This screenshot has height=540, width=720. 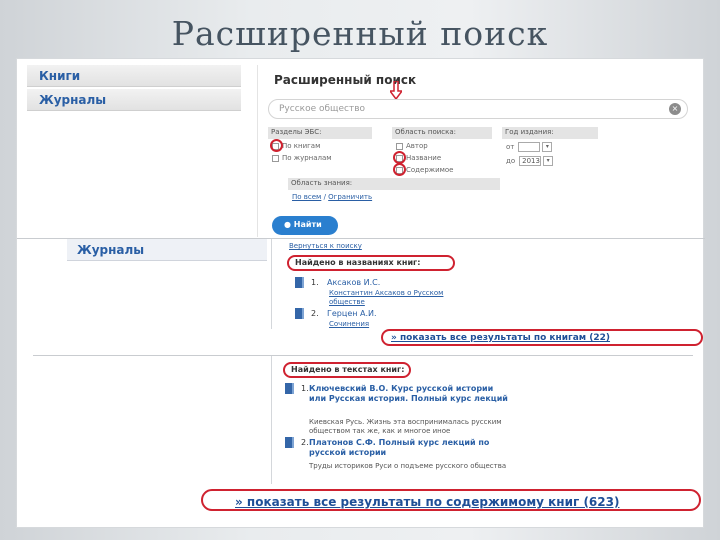 I want to click on sidebar-item-journals-2: Журналы, so click(x=167, y=250).